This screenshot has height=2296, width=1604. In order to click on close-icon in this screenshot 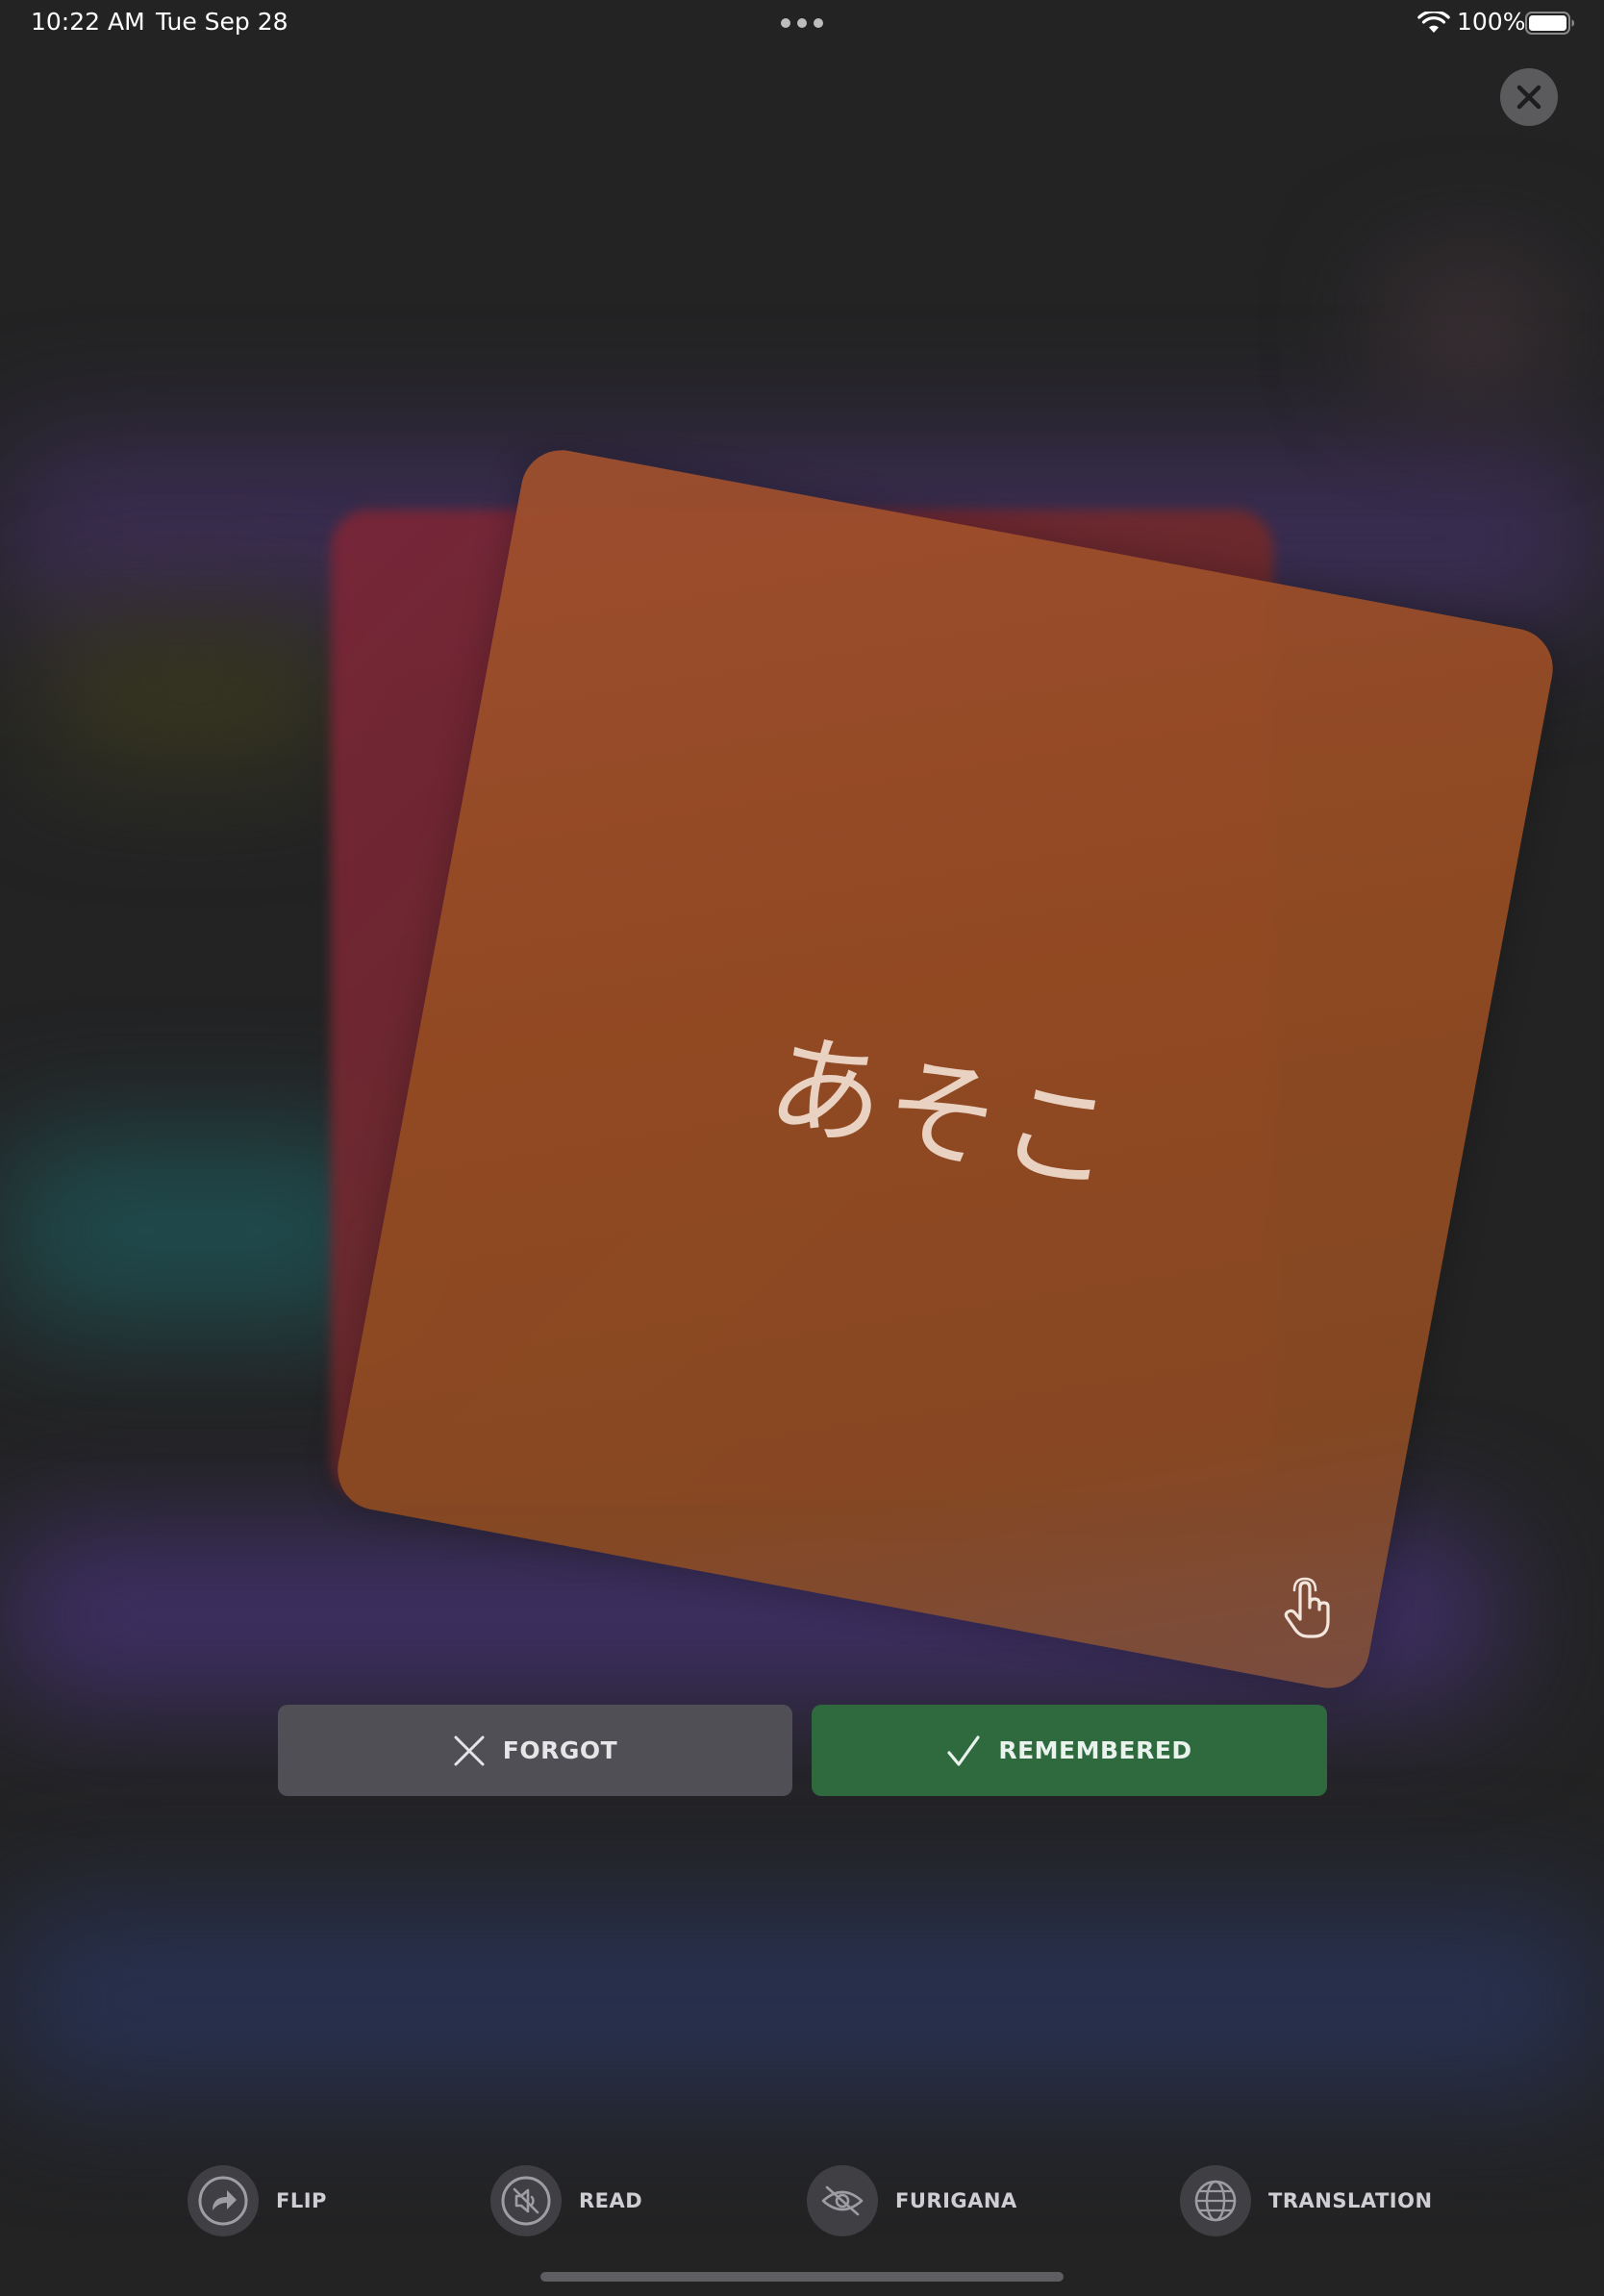, I will do `click(1528, 97)`.